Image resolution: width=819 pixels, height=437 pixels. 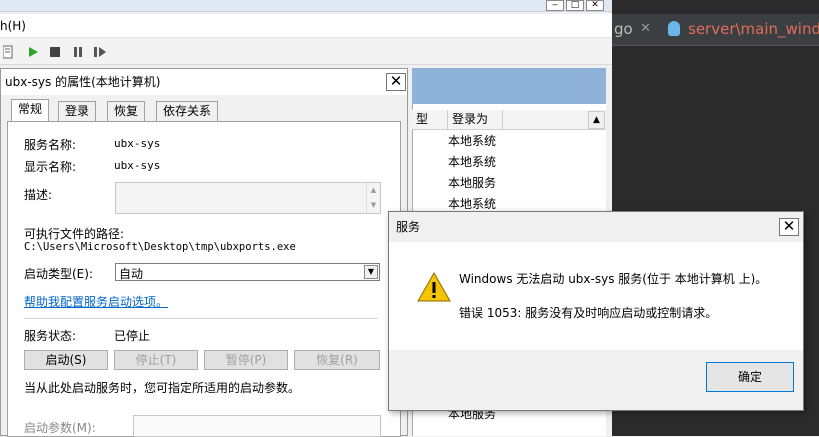 What do you see at coordinates (187, 111) in the screenshot?
I see `tab-dependencies: 依存关系` at bounding box center [187, 111].